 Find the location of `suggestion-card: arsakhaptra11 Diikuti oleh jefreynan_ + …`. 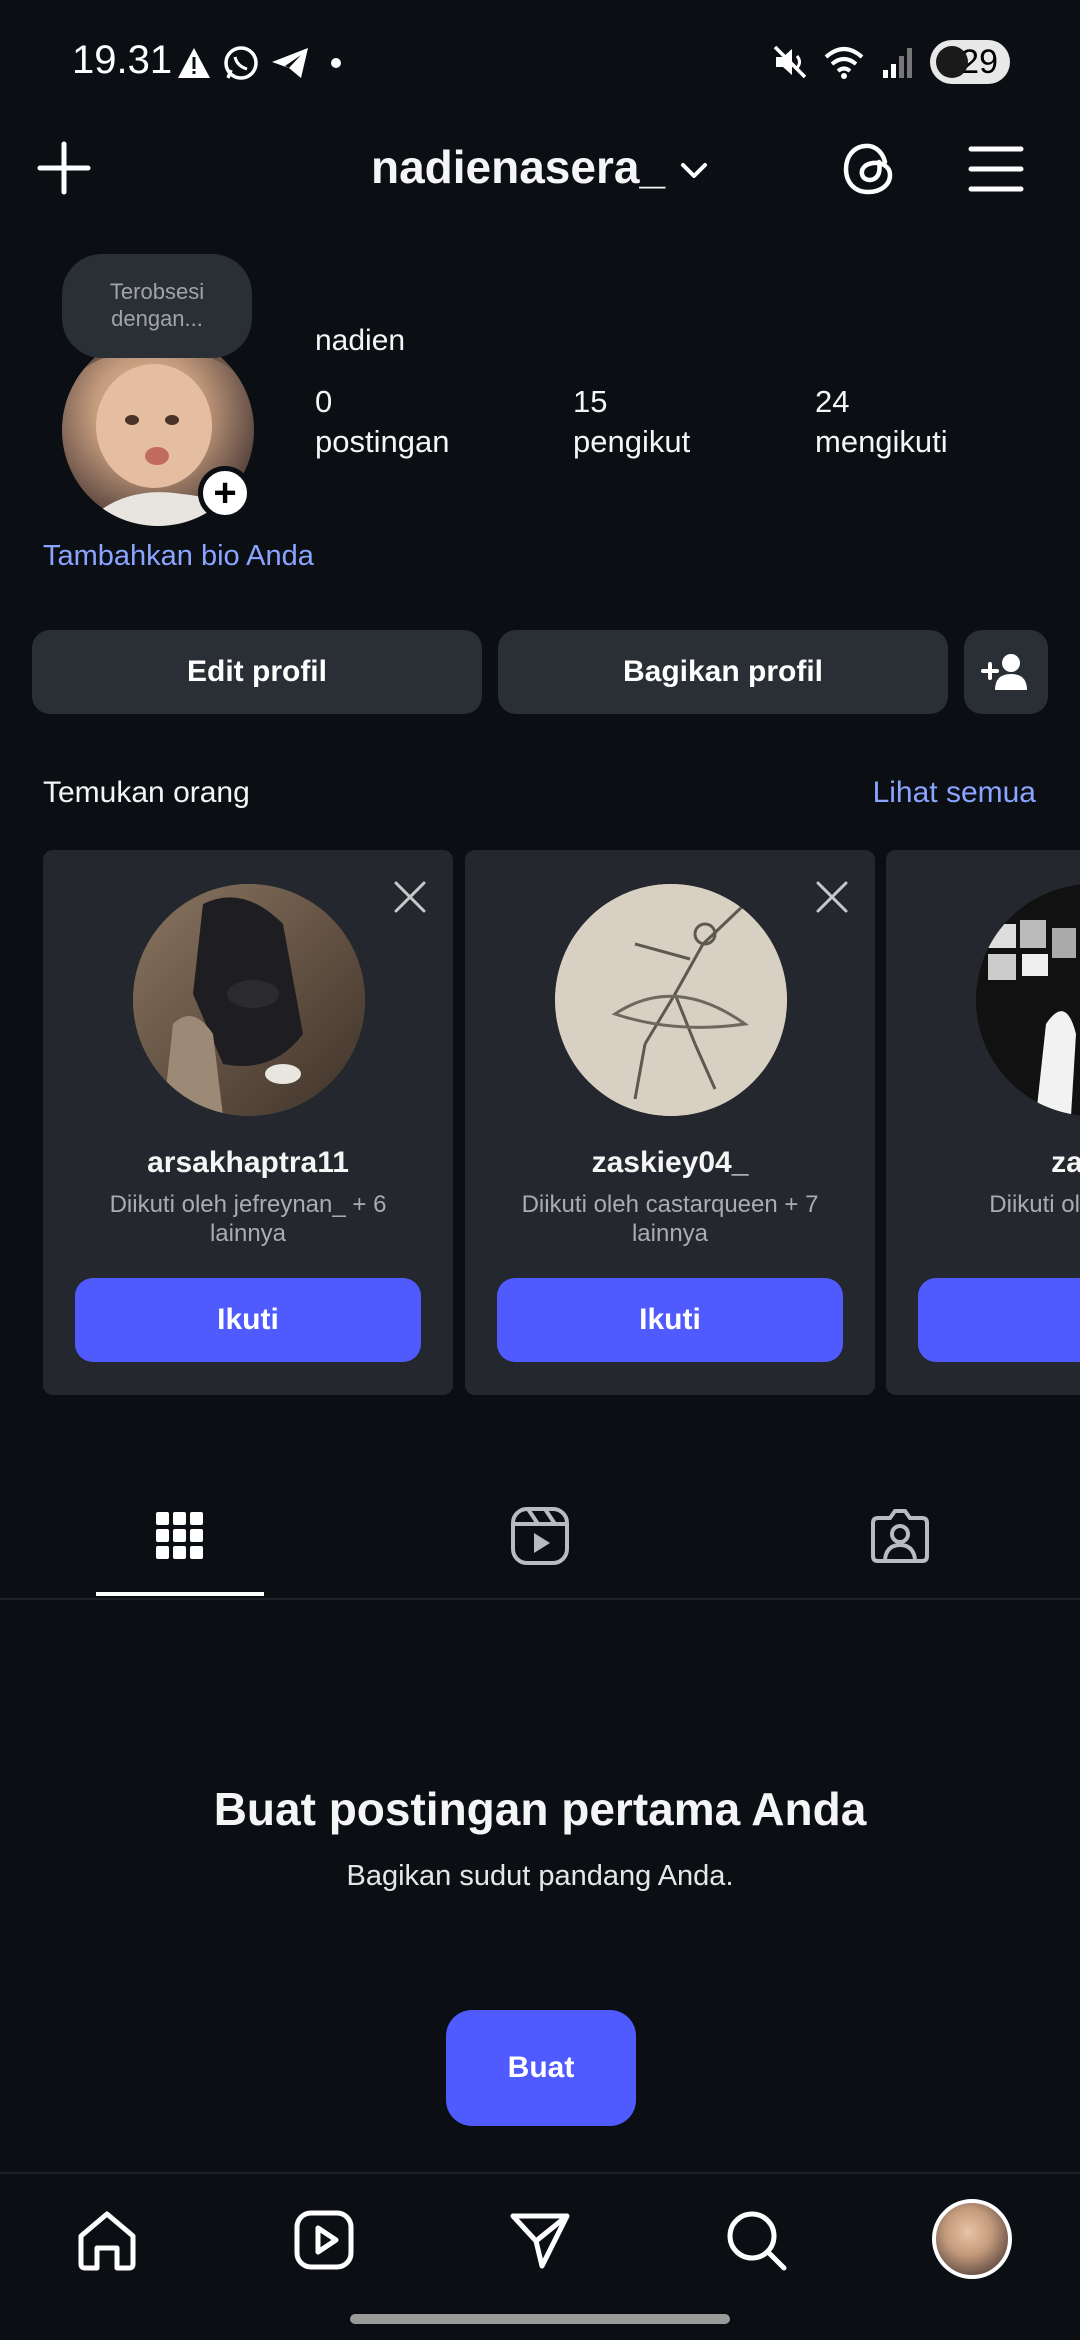

suggestion-card: arsakhaptra11 Diikuti oleh jefreynan_ + … is located at coordinates (248, 1122).